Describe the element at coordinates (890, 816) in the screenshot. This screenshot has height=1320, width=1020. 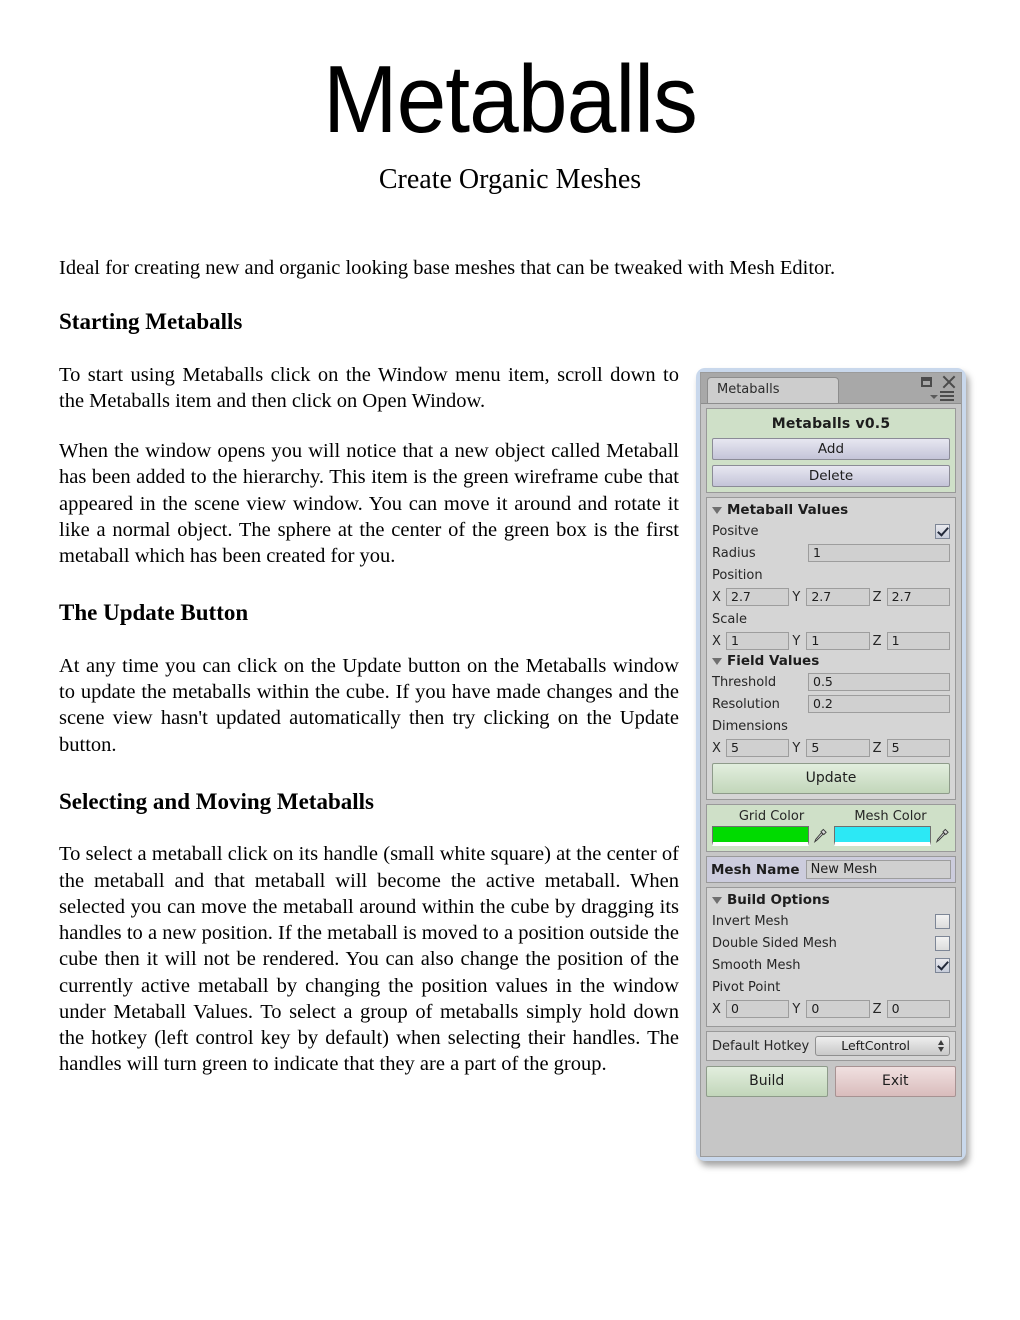
I see `mesh-color-label: Mesh Color` at that location.